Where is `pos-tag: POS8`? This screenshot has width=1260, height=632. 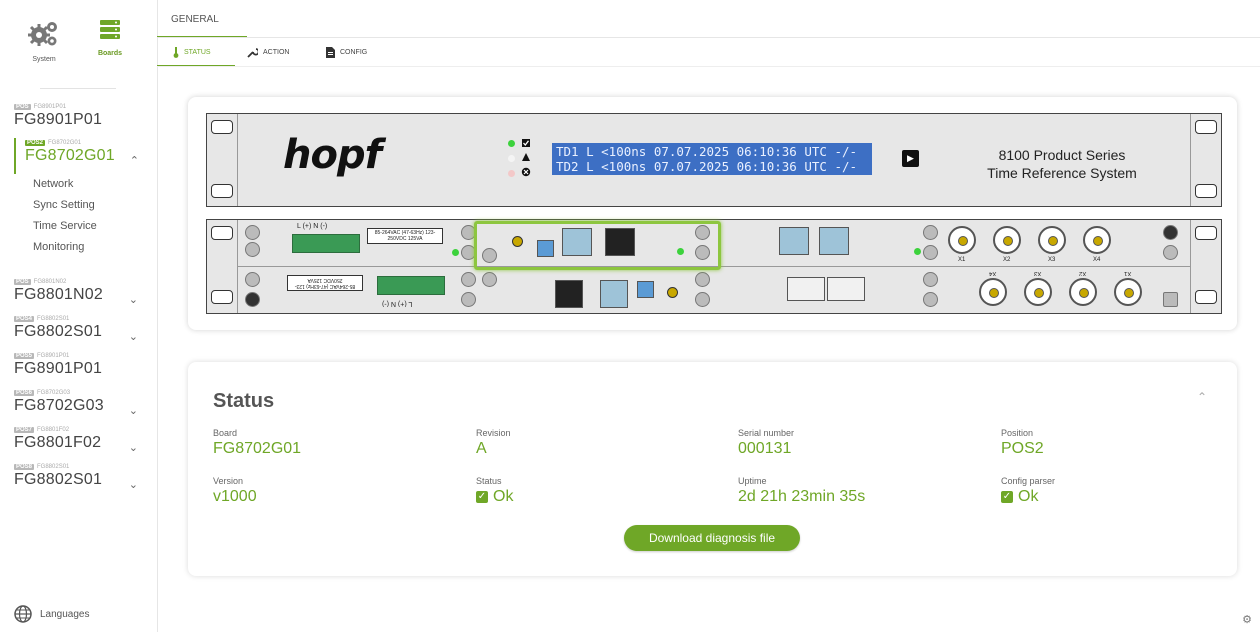
pos-tag: POS8 is located at coordinates (24, 467).